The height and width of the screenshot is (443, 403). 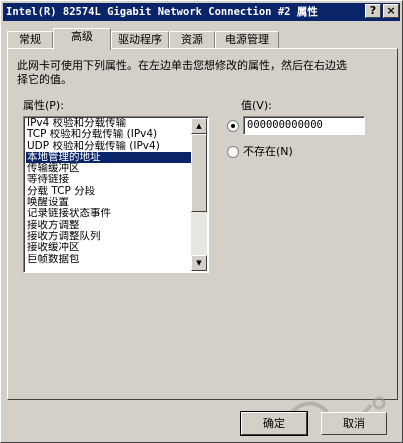 I want to click on tab-power-management: 电源管理, so click(x=247, y=40).